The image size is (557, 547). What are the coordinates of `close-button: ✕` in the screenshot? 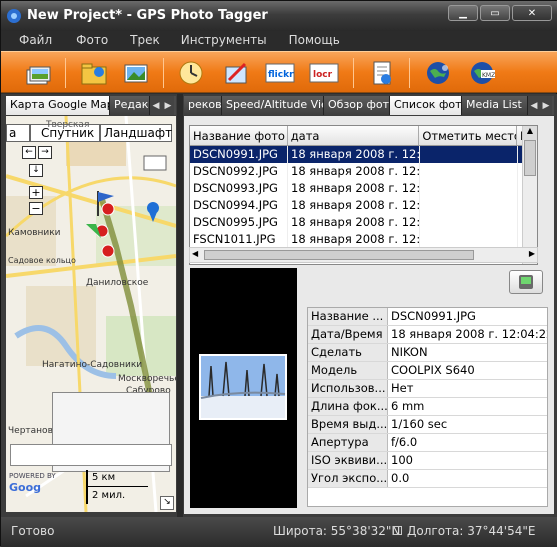 It's located at (532, 13).